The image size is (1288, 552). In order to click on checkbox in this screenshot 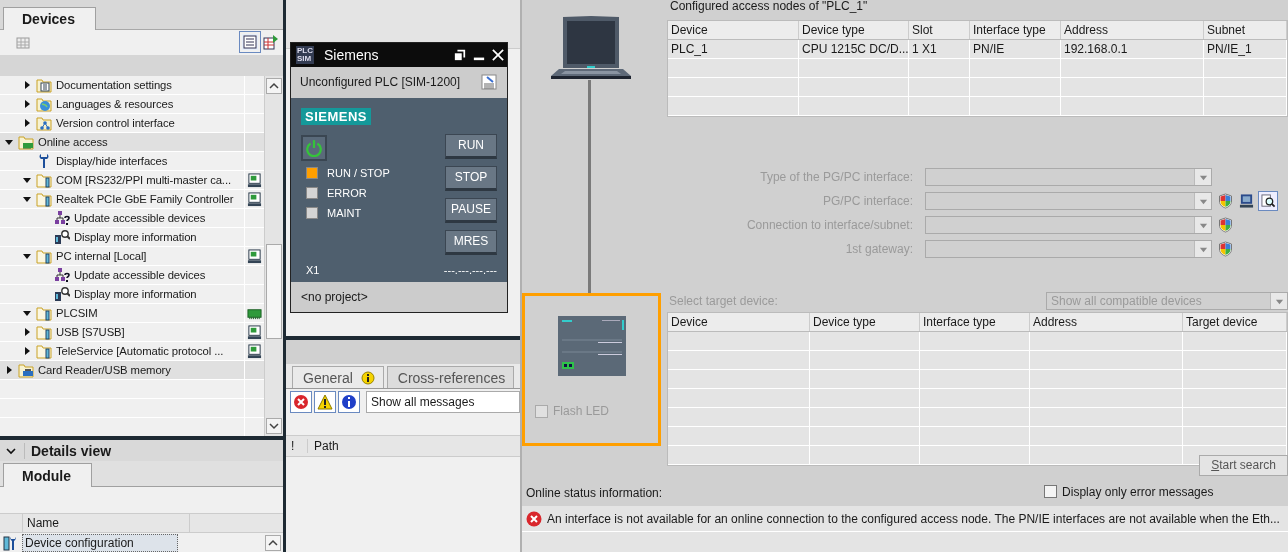, I will do `click(1051, 492)`.